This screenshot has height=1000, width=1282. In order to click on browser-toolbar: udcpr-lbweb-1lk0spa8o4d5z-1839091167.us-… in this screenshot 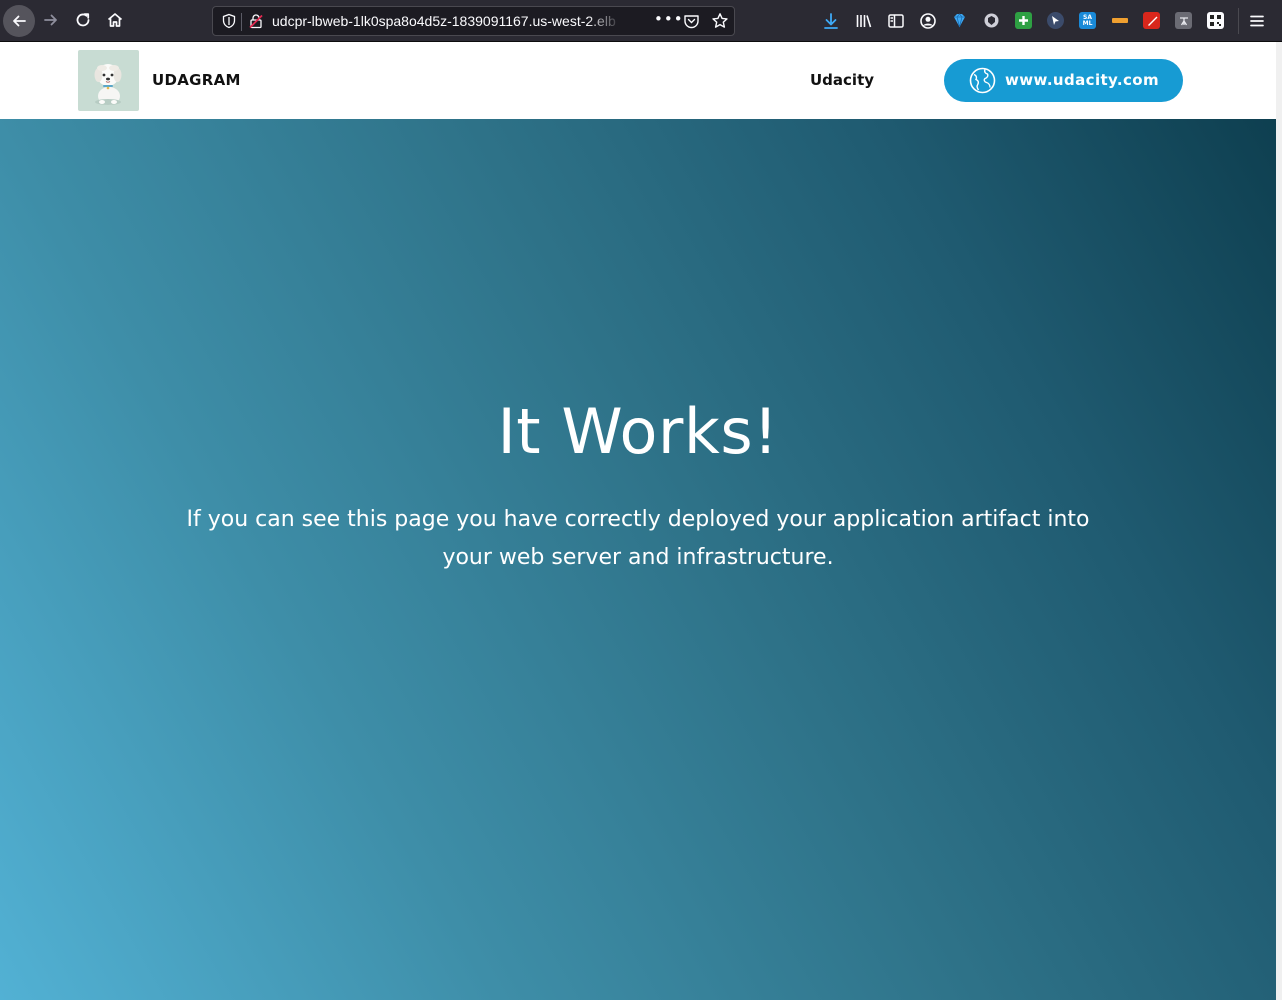, I will do `click(641, 21)`.